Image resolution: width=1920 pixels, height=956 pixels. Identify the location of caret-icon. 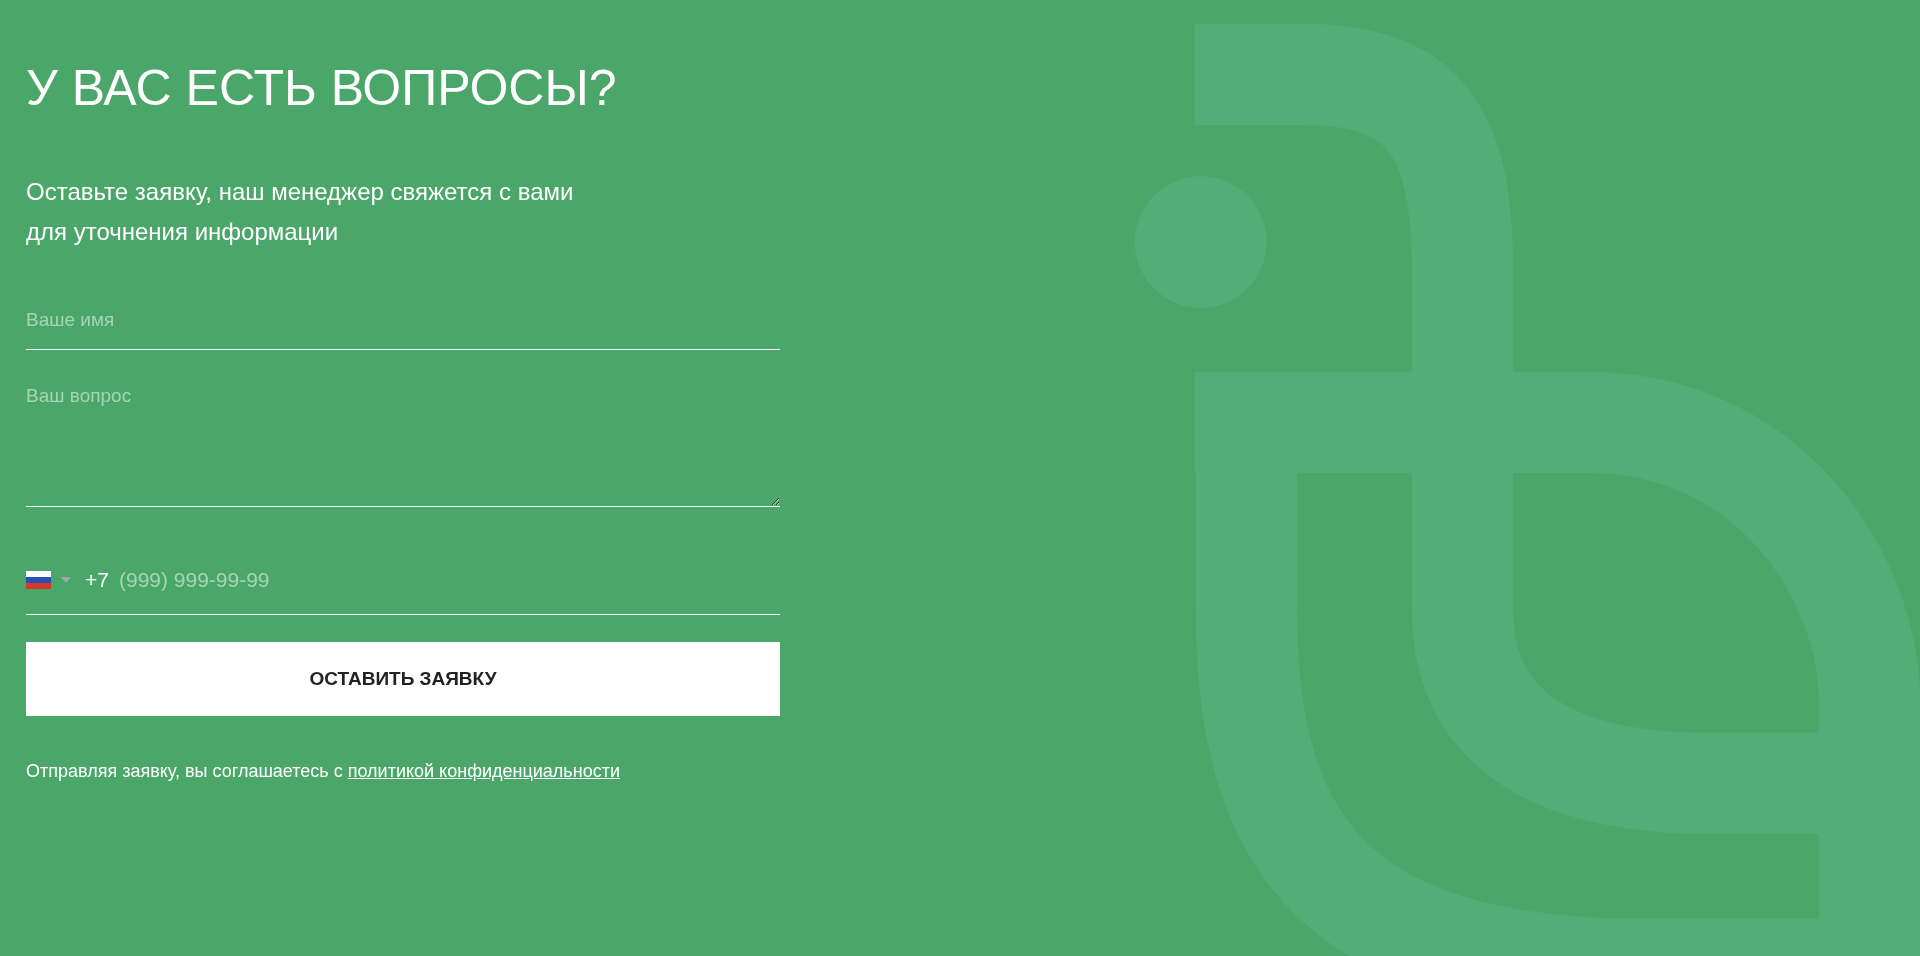
(66, 579).